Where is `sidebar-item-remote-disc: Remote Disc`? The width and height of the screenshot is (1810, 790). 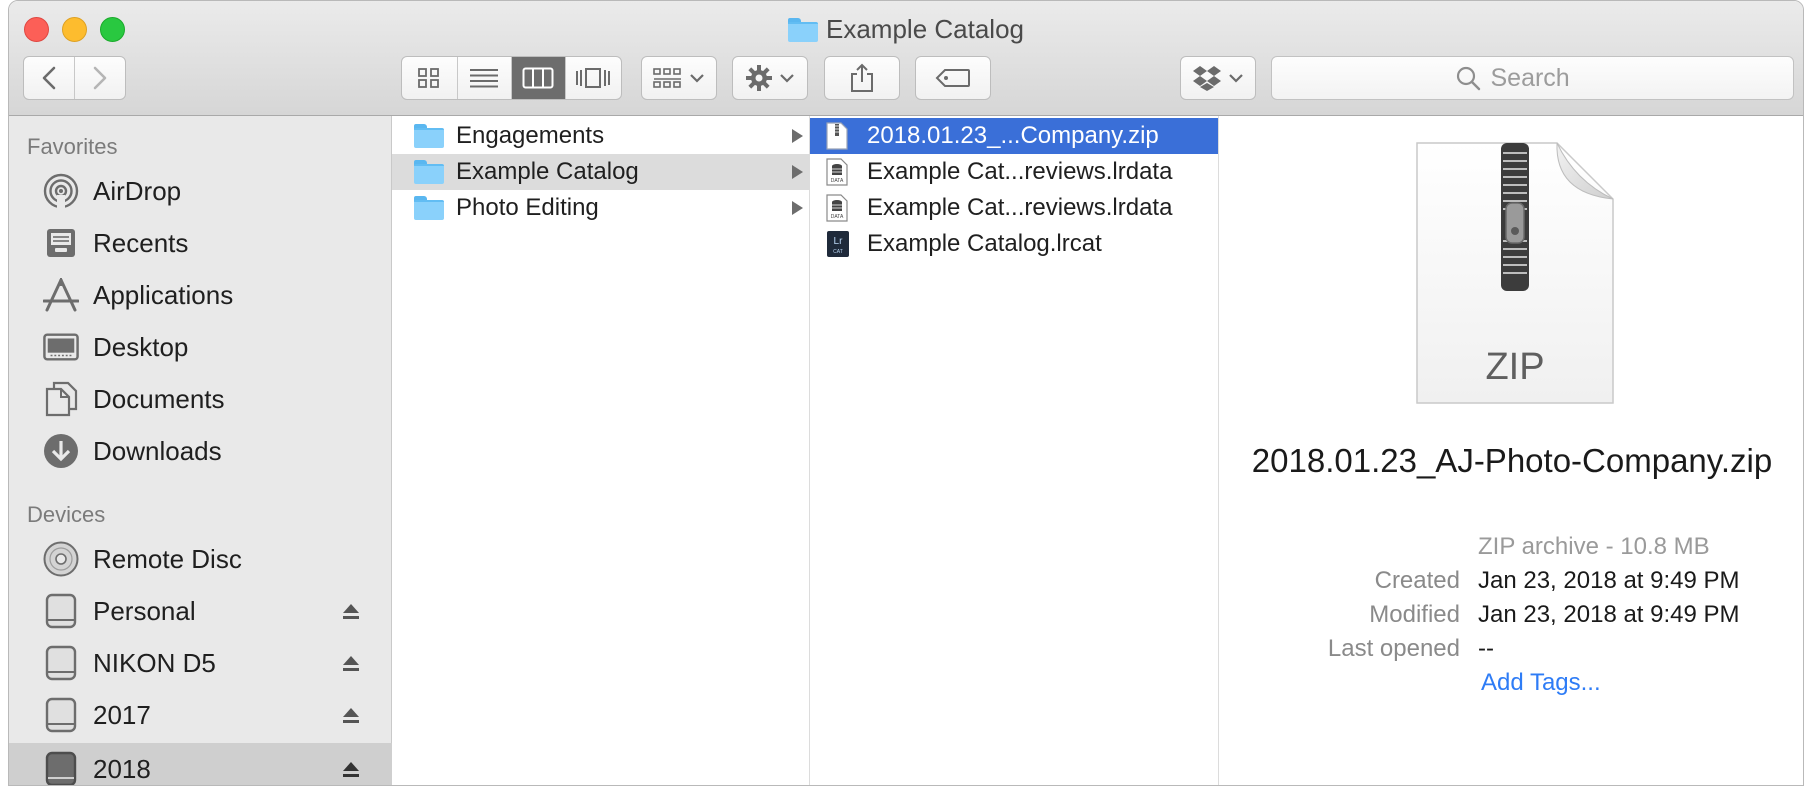 sidebar-item-remote-disc: Remote Disc is located at coordinates (200, 559).